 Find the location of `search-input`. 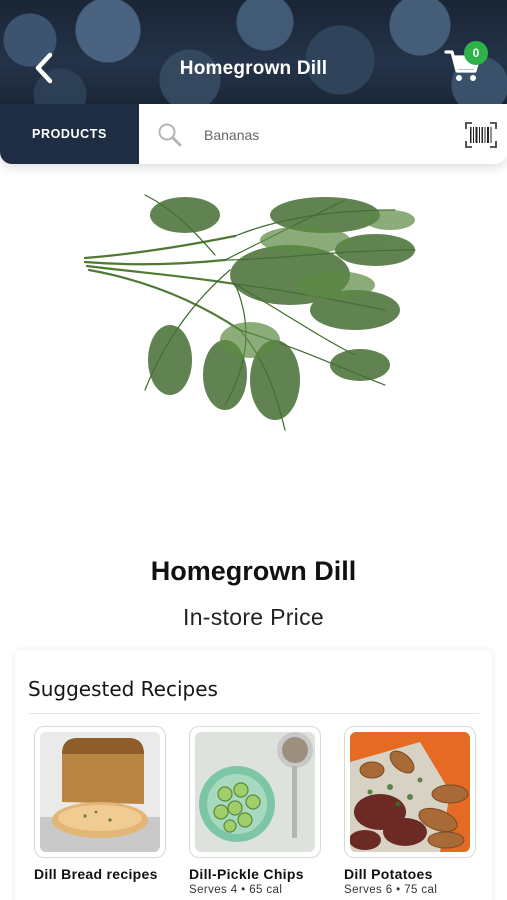

search-input is located at coordinates (324, 135).